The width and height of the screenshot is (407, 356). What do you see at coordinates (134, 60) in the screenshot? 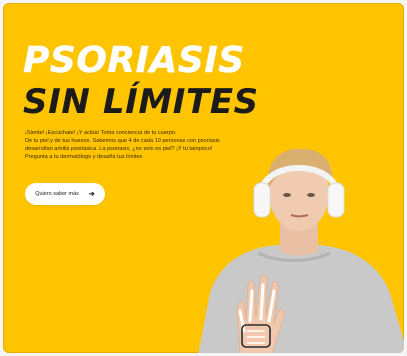
I see `hero-title-line1: PSORIASIS` at bounding box center [134, 60].